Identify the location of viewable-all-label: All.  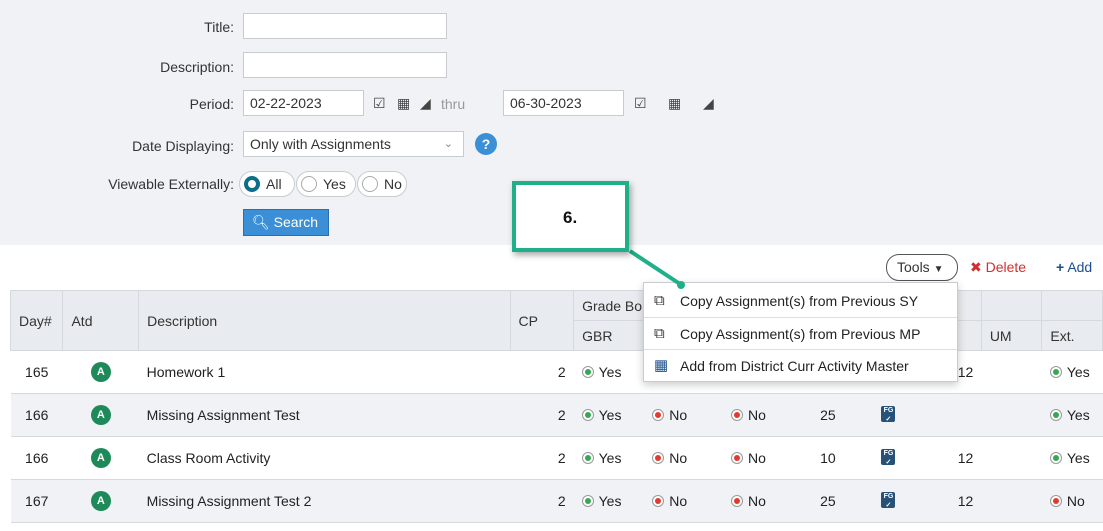
(274, 184).